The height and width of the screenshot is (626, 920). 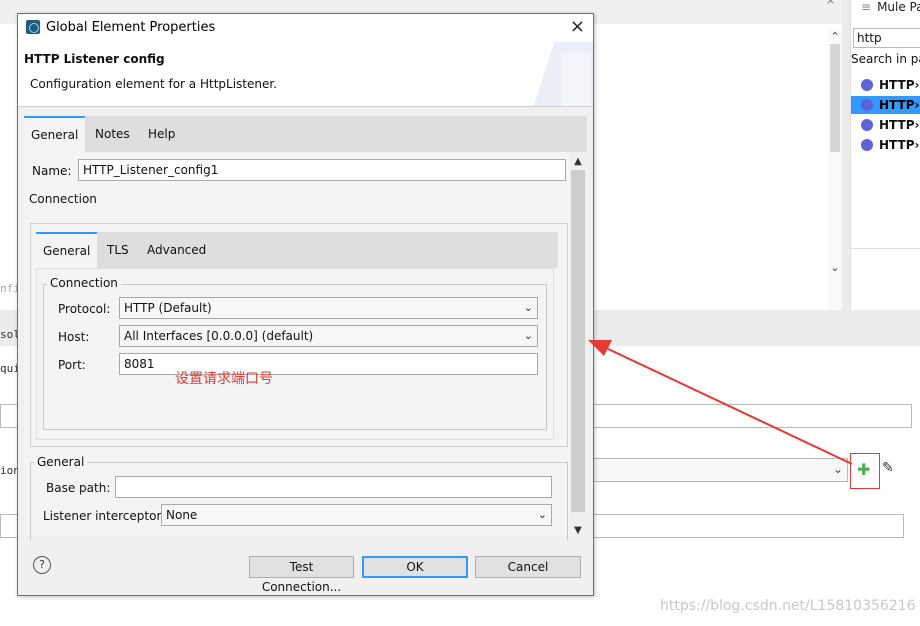 What do you see at coordinates (728, 405) in the screenshot?
I see `arrow-line` at bounding box center [728, 405].